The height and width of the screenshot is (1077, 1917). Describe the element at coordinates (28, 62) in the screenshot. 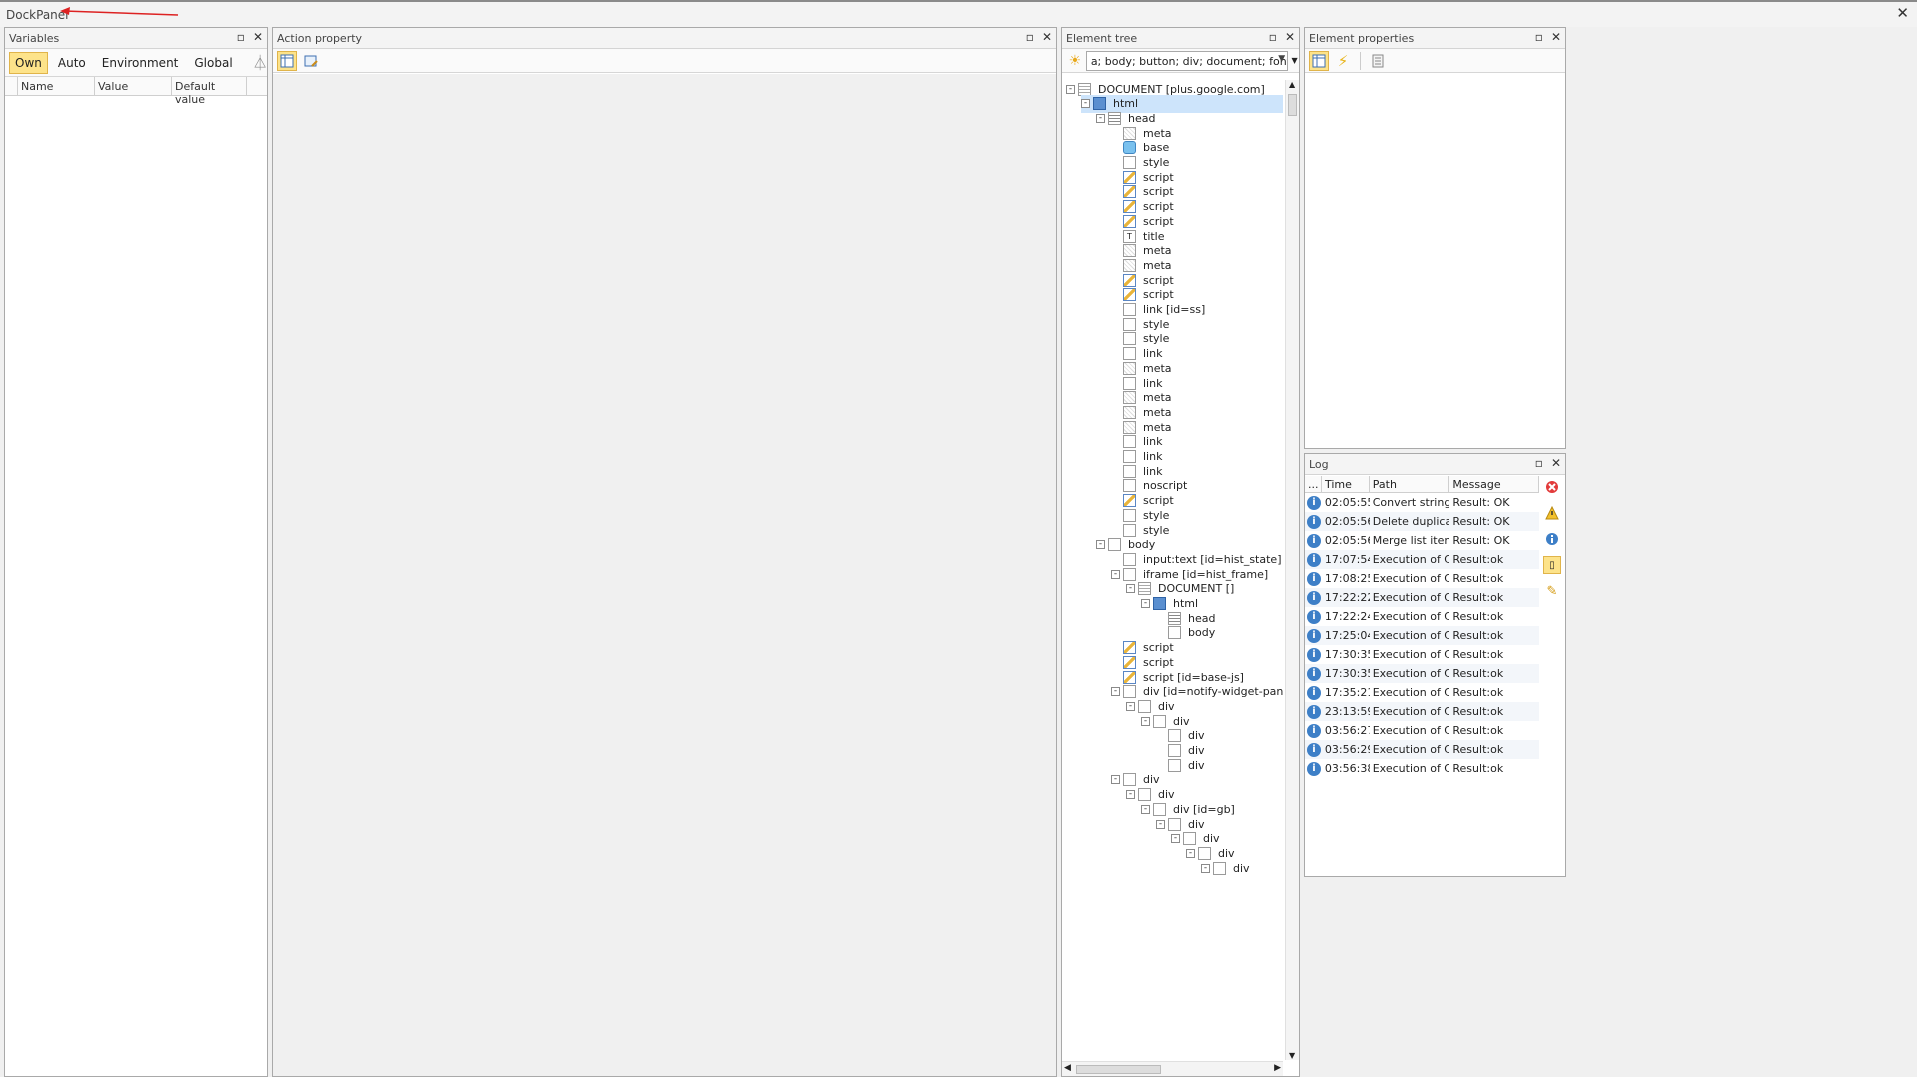

I see `tab-own: Own` at that location.